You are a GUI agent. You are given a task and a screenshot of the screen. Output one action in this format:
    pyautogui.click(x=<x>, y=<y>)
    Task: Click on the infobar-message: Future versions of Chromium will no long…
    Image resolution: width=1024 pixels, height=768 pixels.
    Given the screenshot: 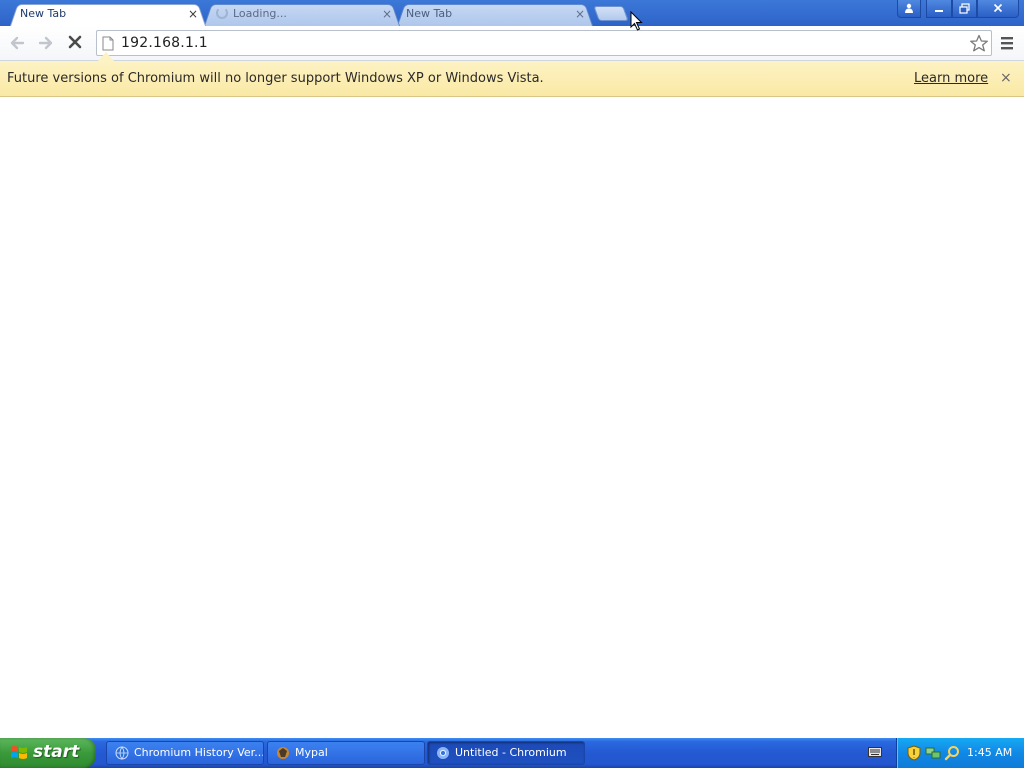 What is the action you would take?
    pyautogui.click(x=275, y=78)
    